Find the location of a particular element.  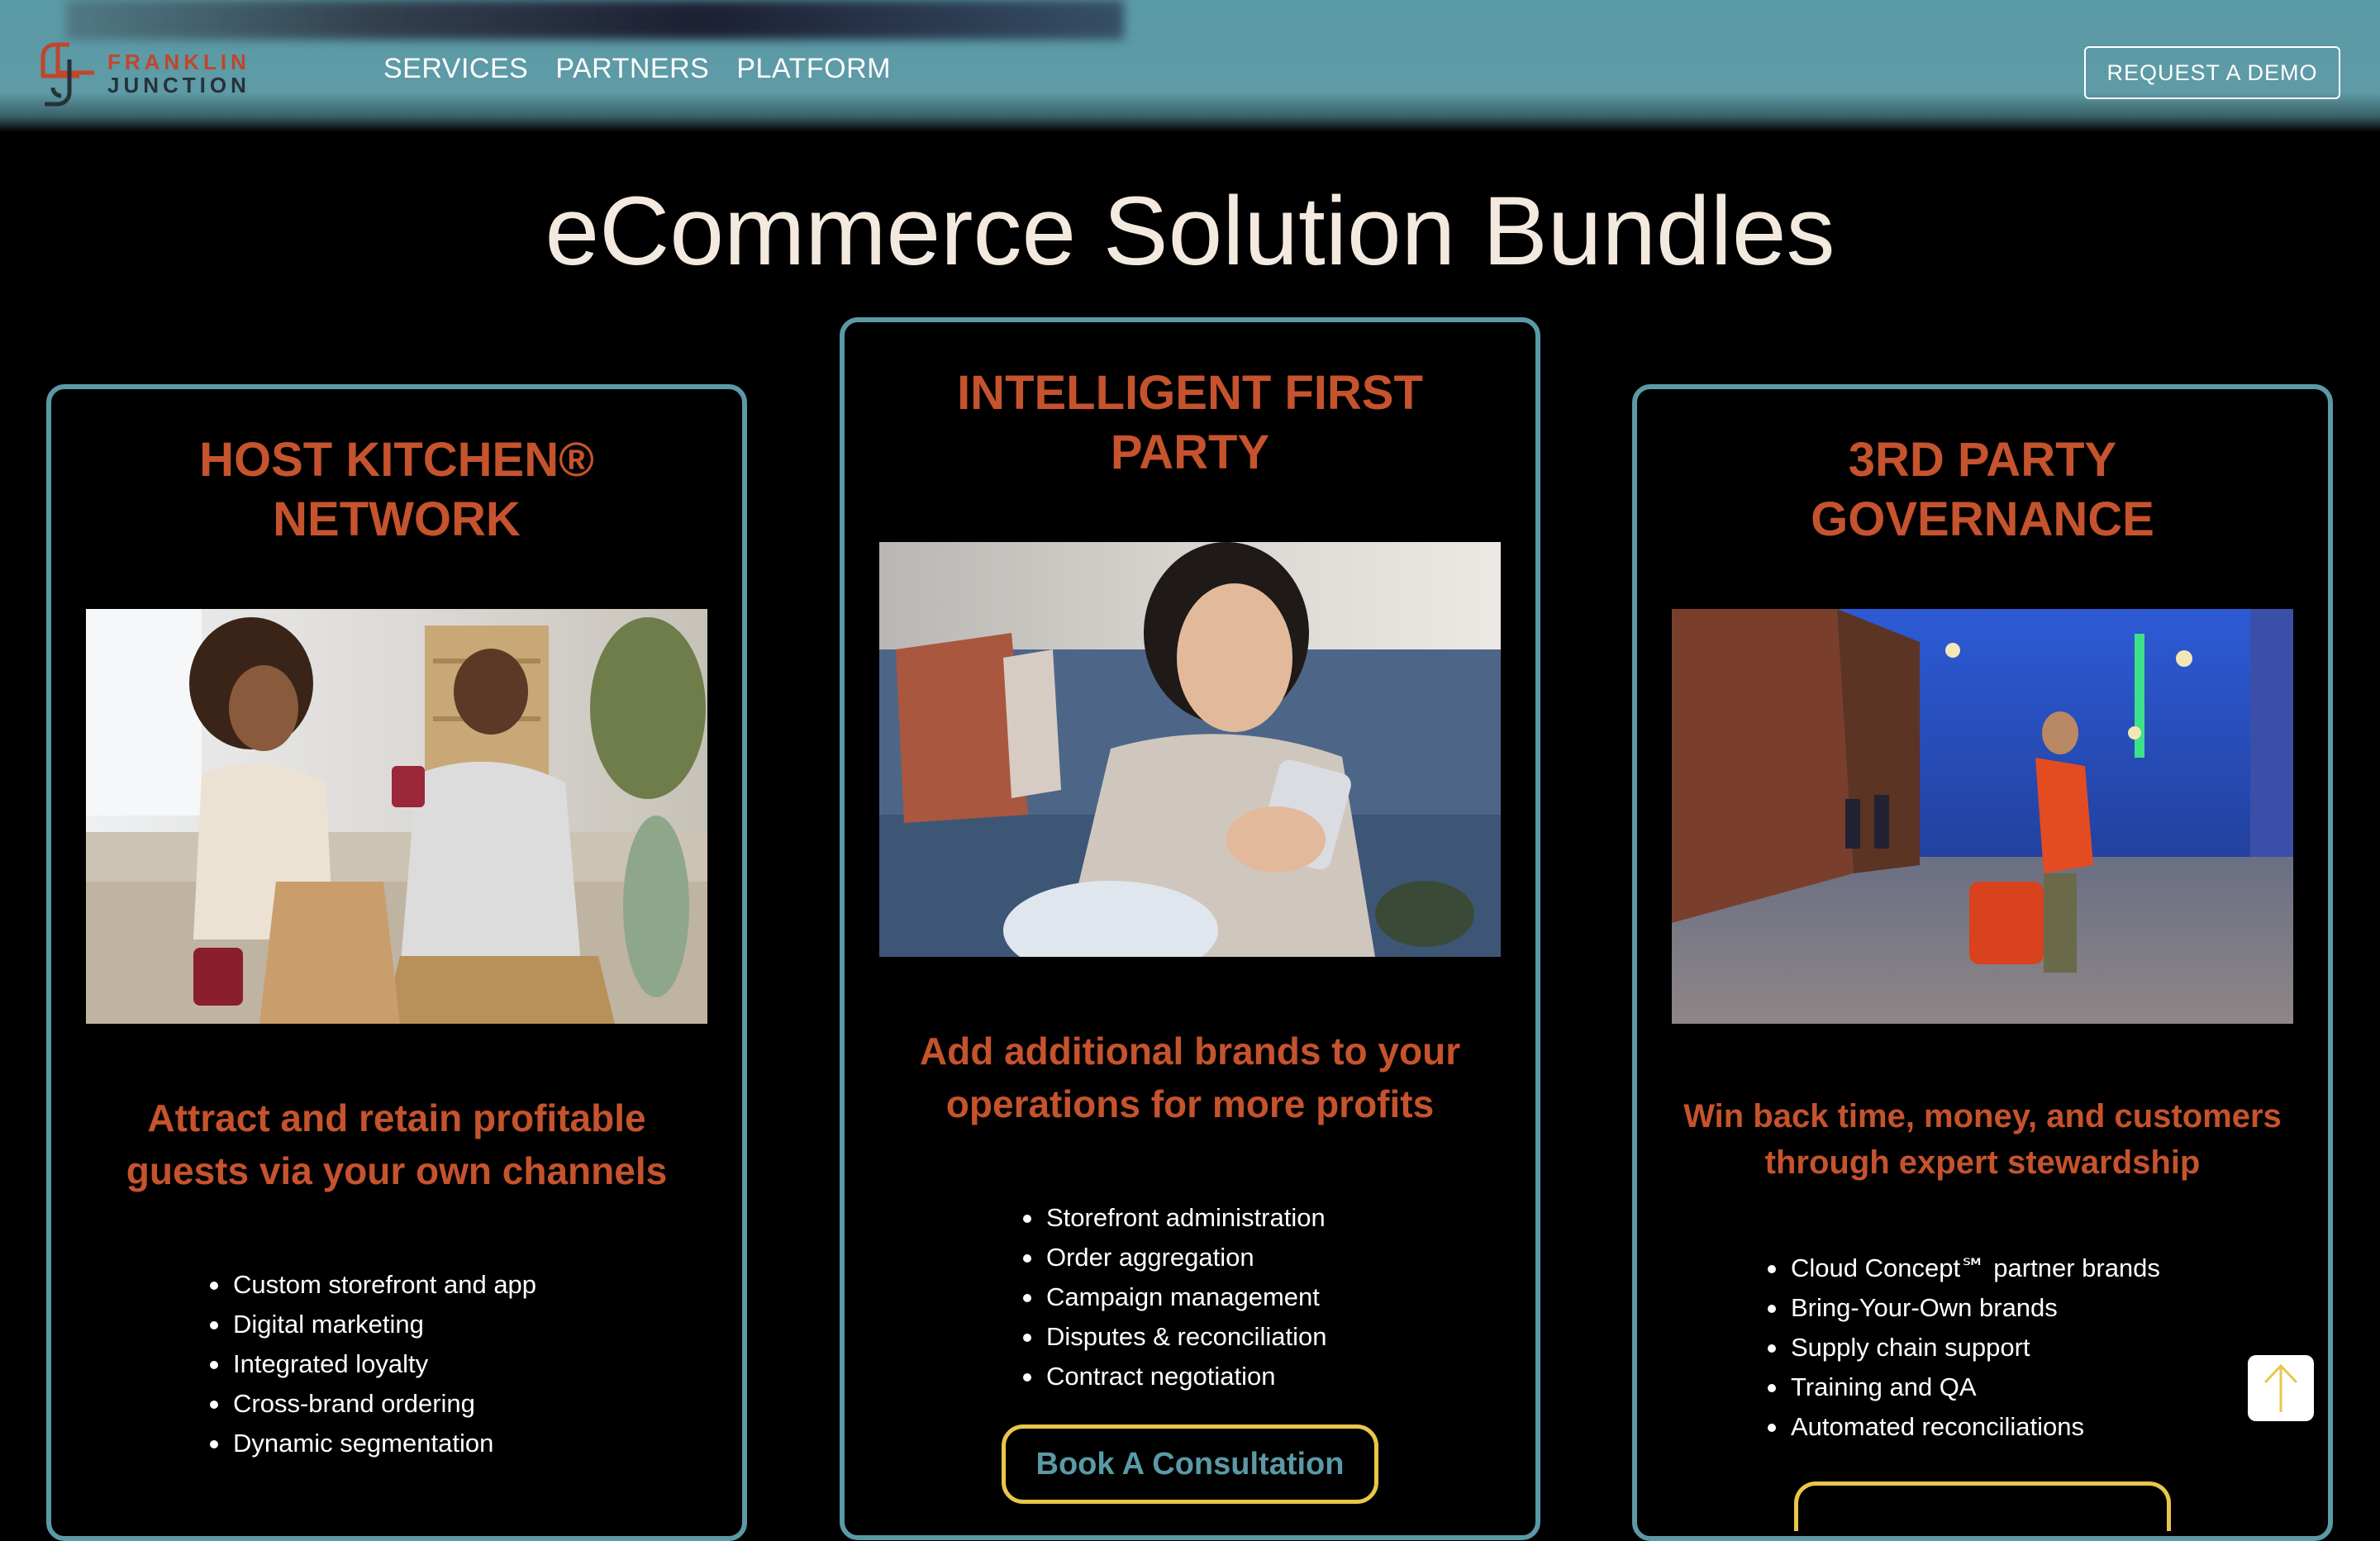

list-item: Disputes & reconciliation is located at coordinates (1173, 1337).